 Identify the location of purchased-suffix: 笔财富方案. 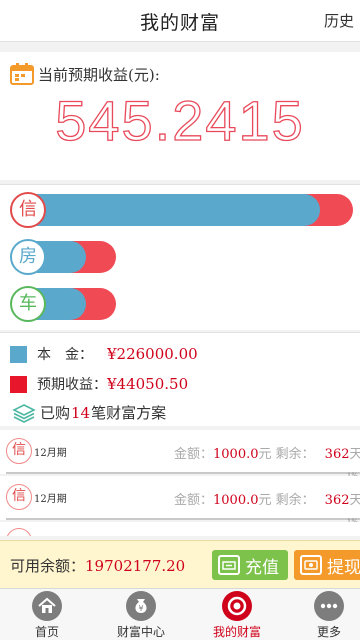
(129, 413).